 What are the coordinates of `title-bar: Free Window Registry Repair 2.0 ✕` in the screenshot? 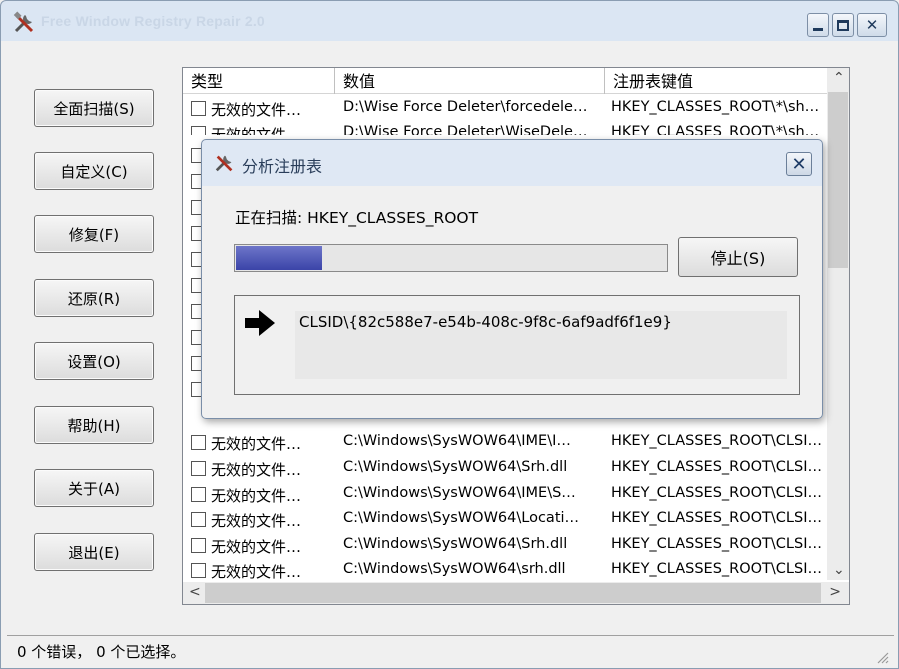 It's located at (449, 23).